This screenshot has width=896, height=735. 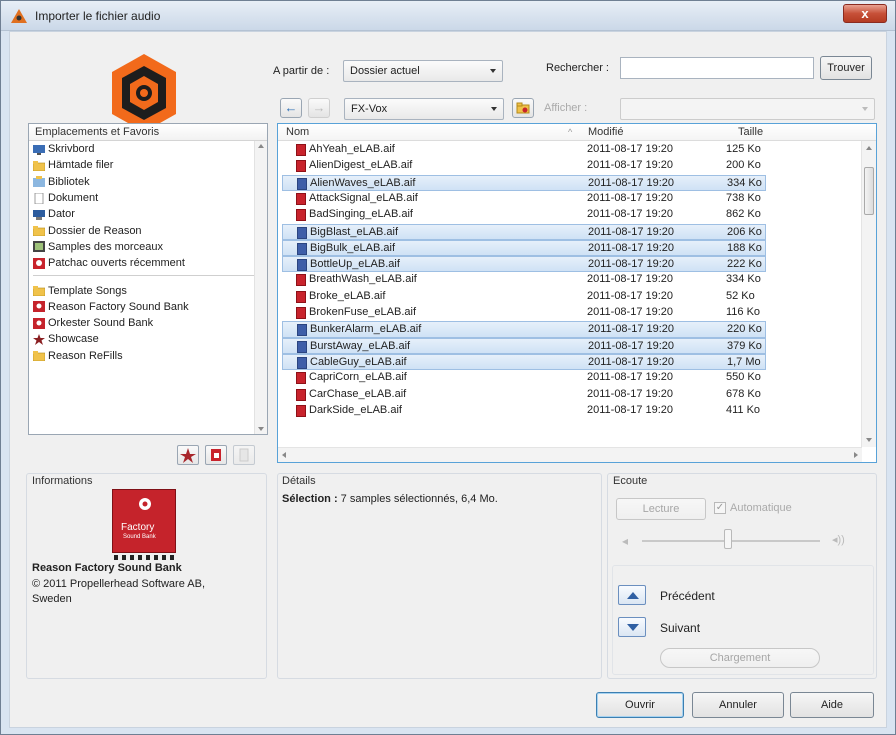 I want to click on find-button: Trouver, so click(x=846, y=68).